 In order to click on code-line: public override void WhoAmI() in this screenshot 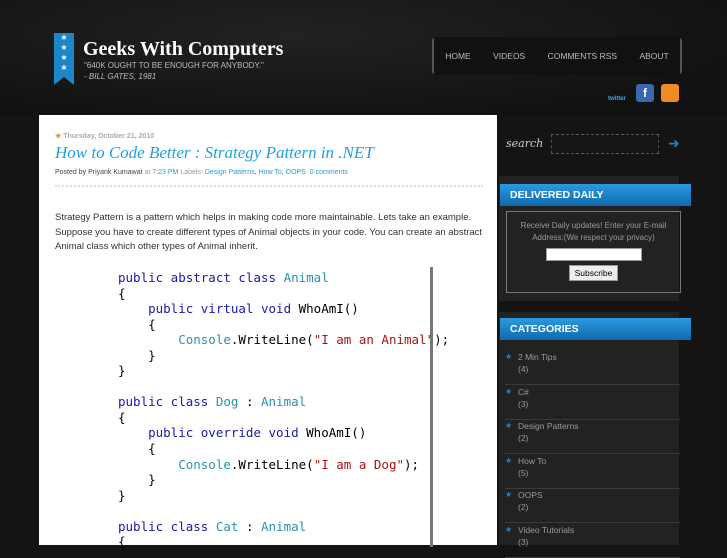, I will do `click(283, 433)`.